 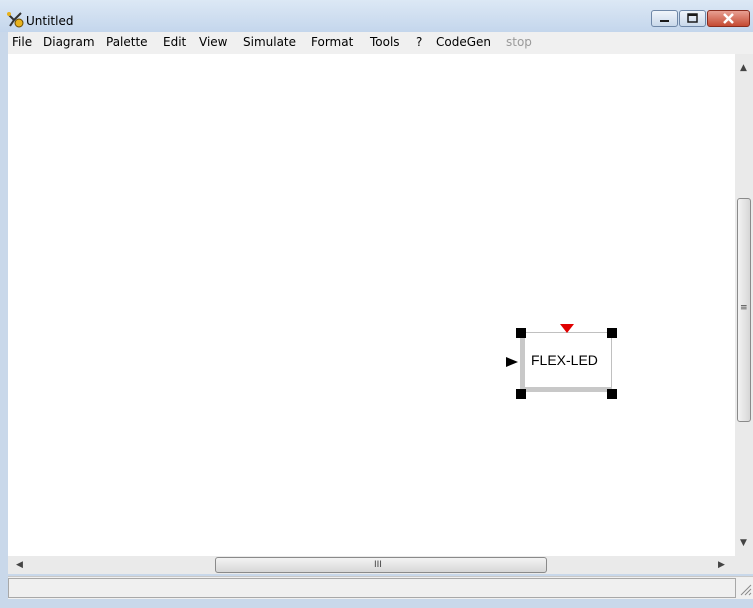 I want to click on status-bar, so click(x=380, y=587).